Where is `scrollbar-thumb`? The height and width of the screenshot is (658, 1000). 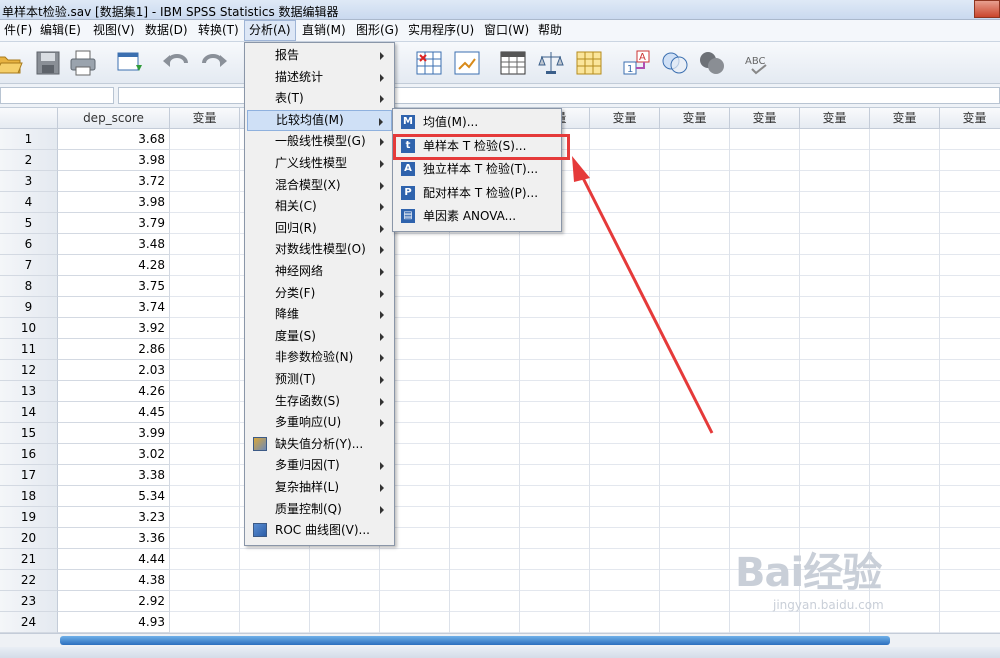 scrollbar-thumb is located at coordinates (475, 640).